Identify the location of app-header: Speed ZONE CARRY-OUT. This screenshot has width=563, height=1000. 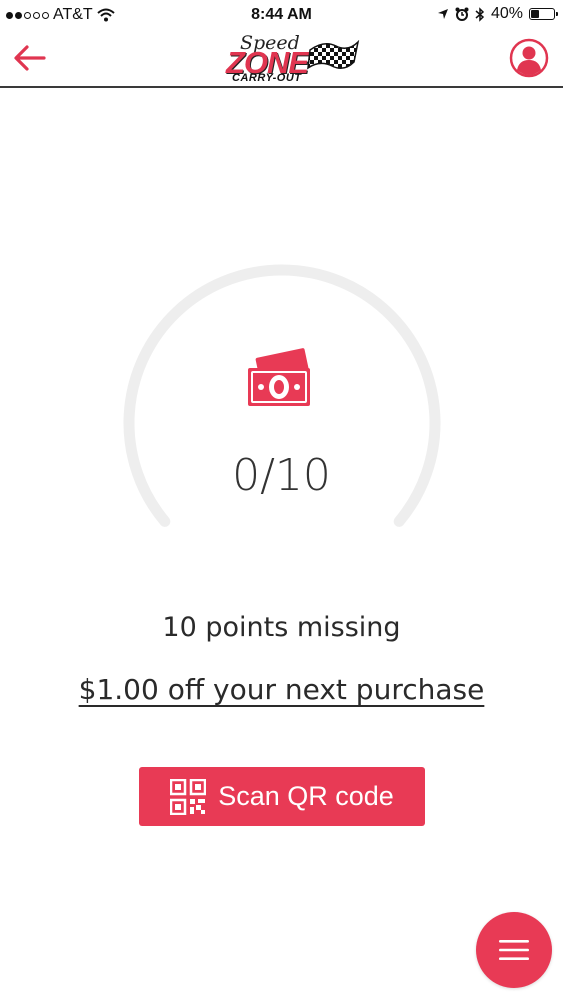
(281, 59).